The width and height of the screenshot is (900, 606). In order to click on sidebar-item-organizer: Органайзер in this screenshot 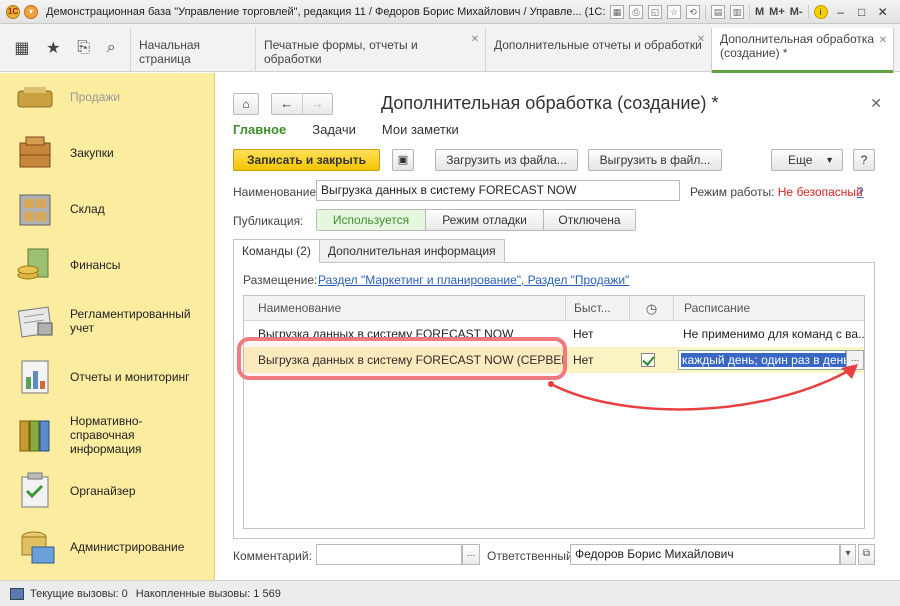, I will do `click(107, 491)`.